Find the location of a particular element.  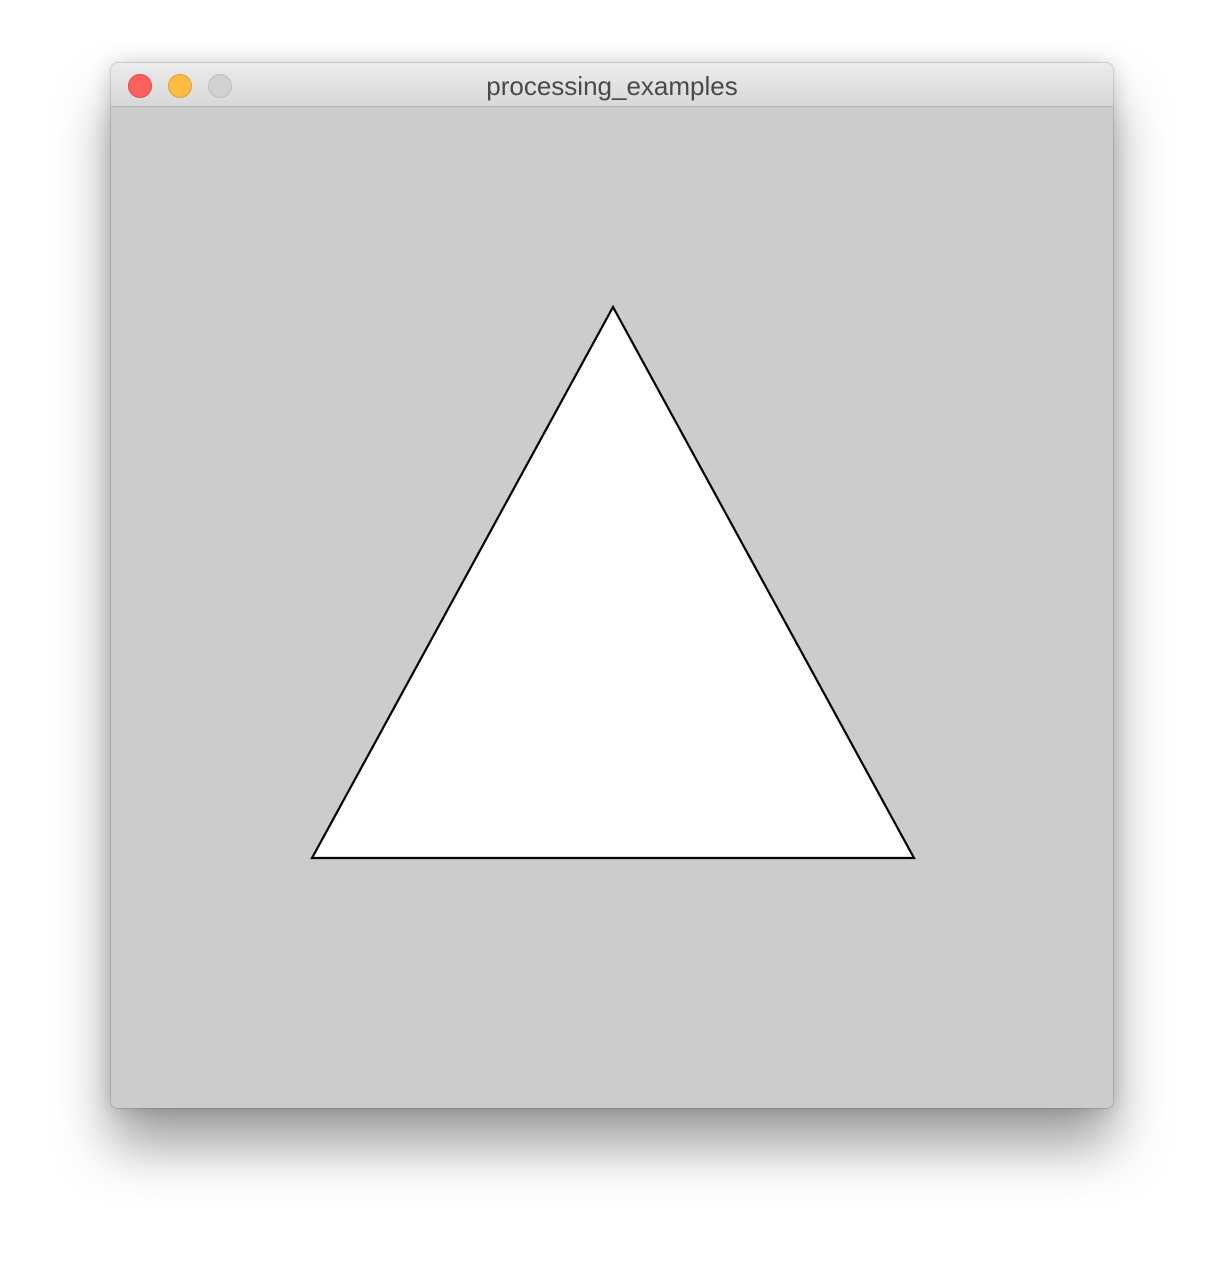

window-title: processing_examples is located at coordinates (612, 86).